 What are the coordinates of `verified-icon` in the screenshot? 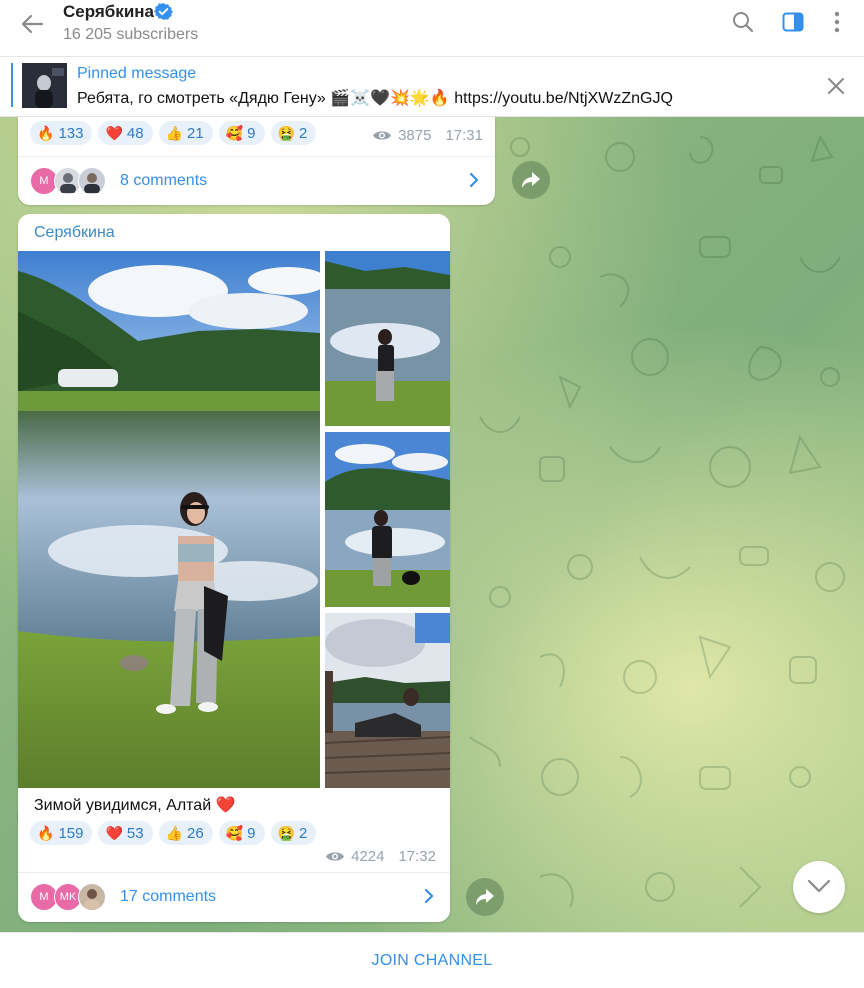 It's located at (163, 11).